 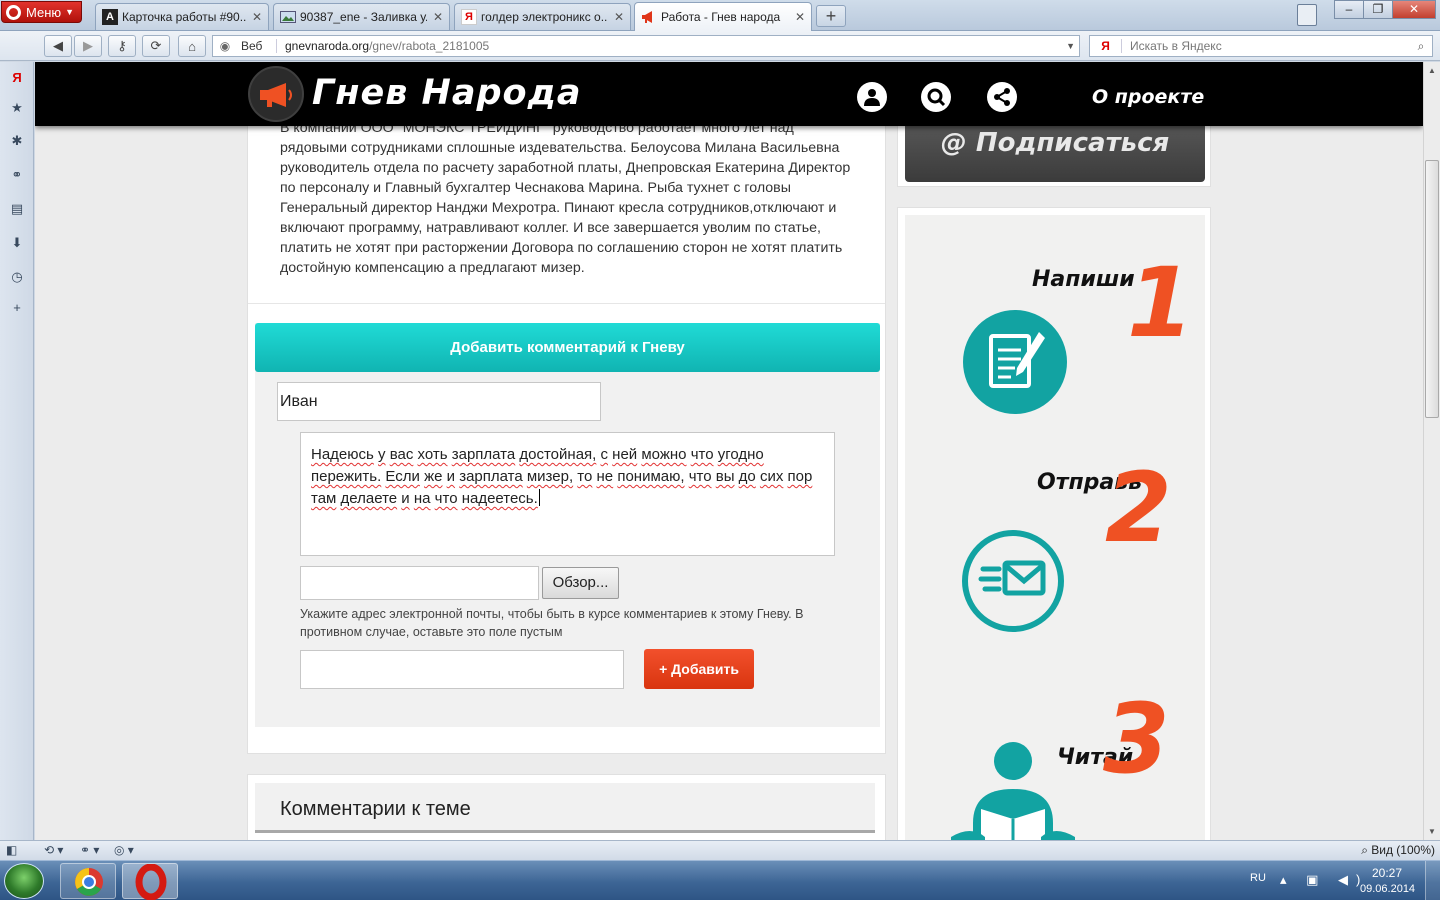 What do you see at coordinates (88, 46) in the screenshot?
I see `forward-button: ▶` at bounding box center [88, 46].